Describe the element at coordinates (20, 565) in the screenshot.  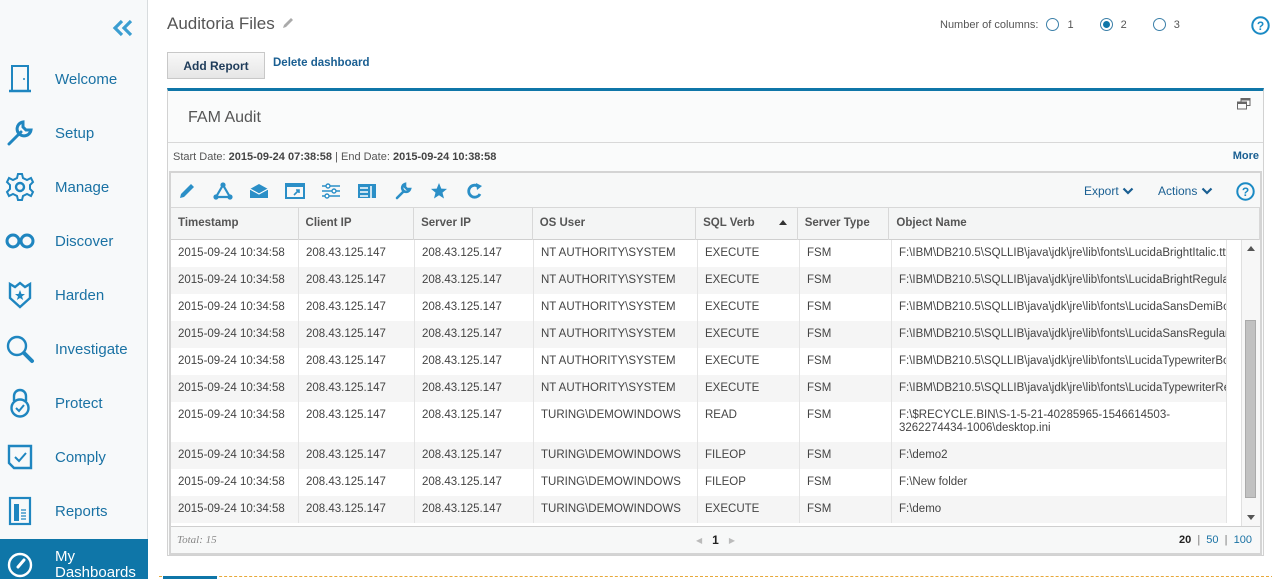
I see `dashboard-gauge-icon` at that location.